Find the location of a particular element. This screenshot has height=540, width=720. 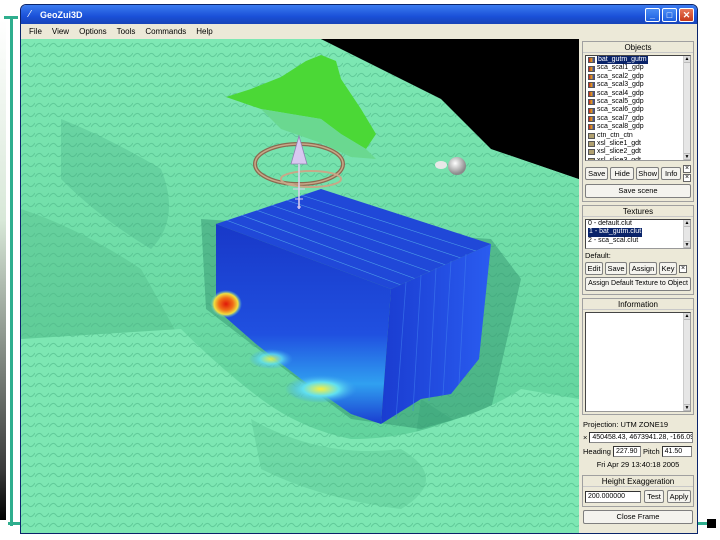

list-item: sca_scal8_gdp is located at coordinates (638, 127).